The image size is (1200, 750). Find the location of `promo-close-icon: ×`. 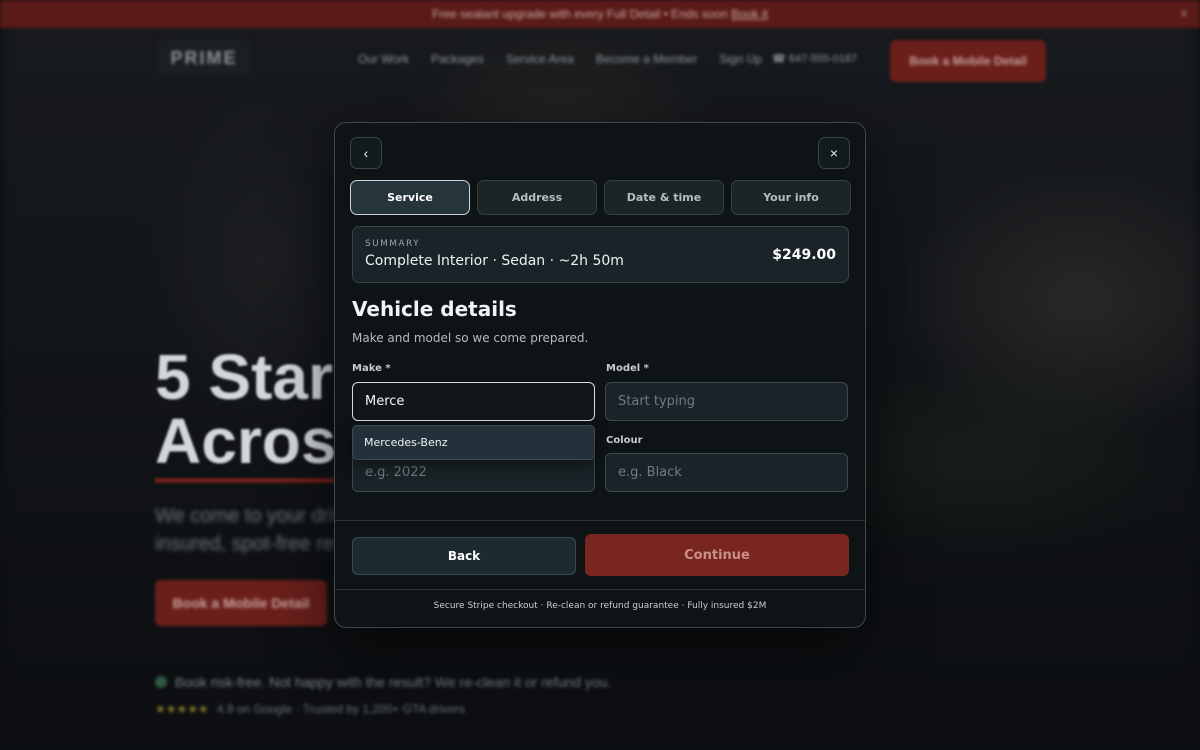

promo-close-icon: × is located at coordinates (1184, 13).